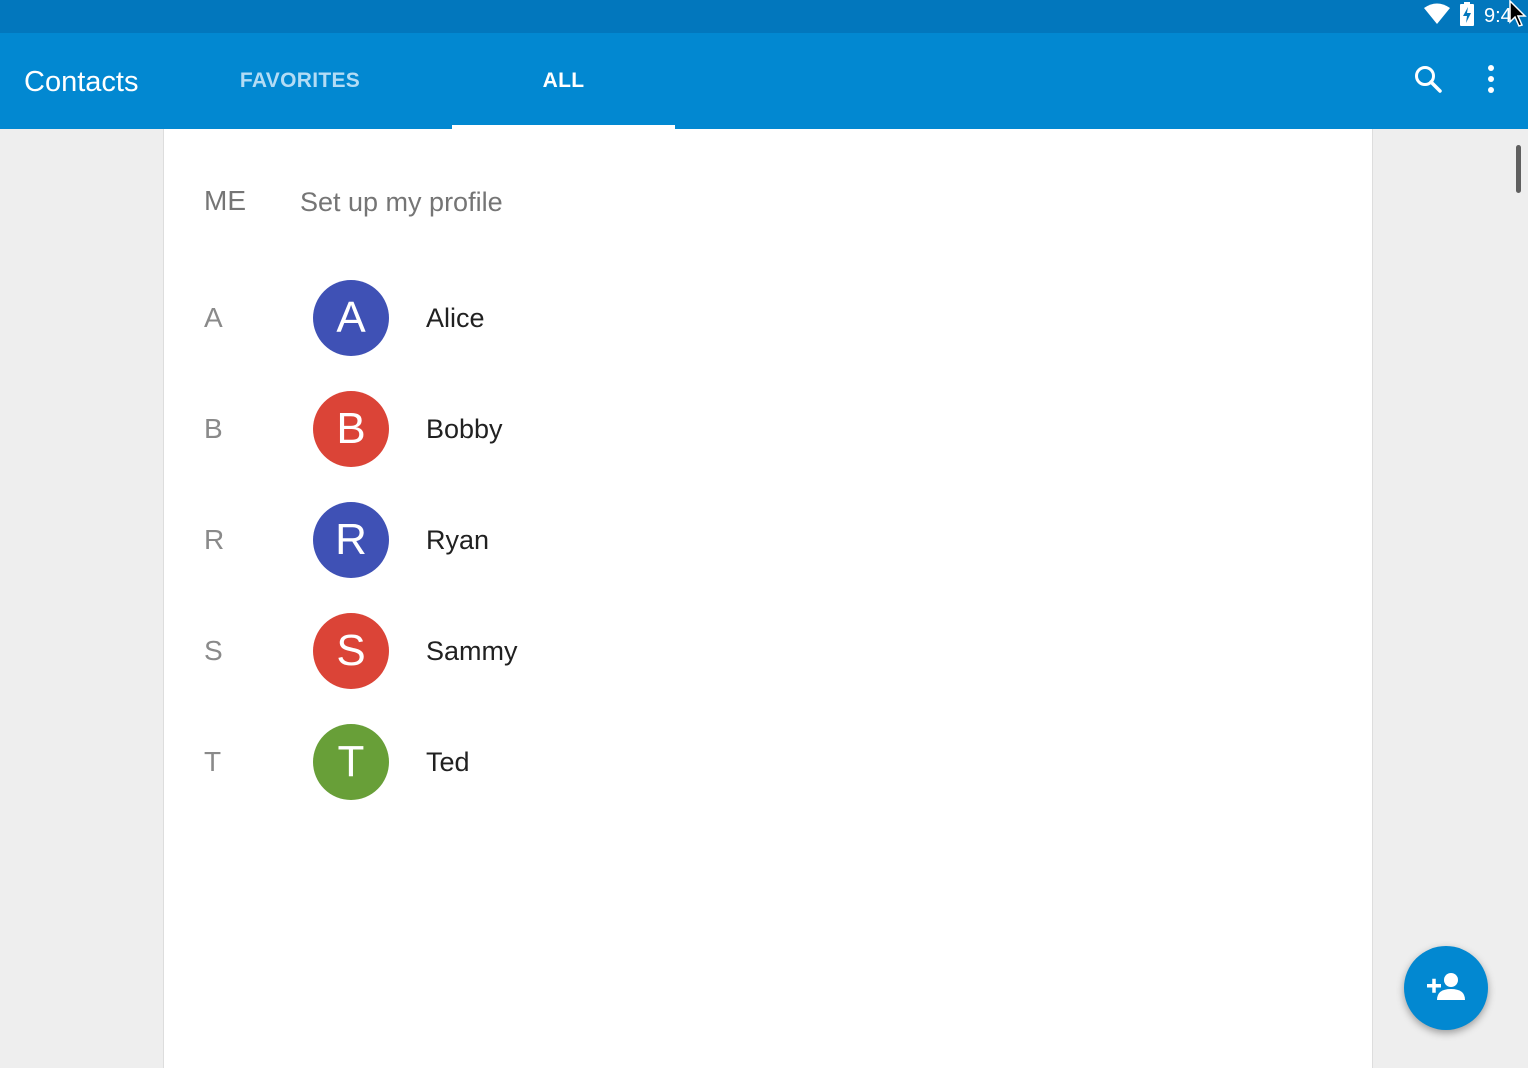 The width and height of the screenshot is (1528, 1068). What do you see at coordinates (472, 651) in the screenshot?
I see `contact-name: Sammy` at bounding box center [472, 651].